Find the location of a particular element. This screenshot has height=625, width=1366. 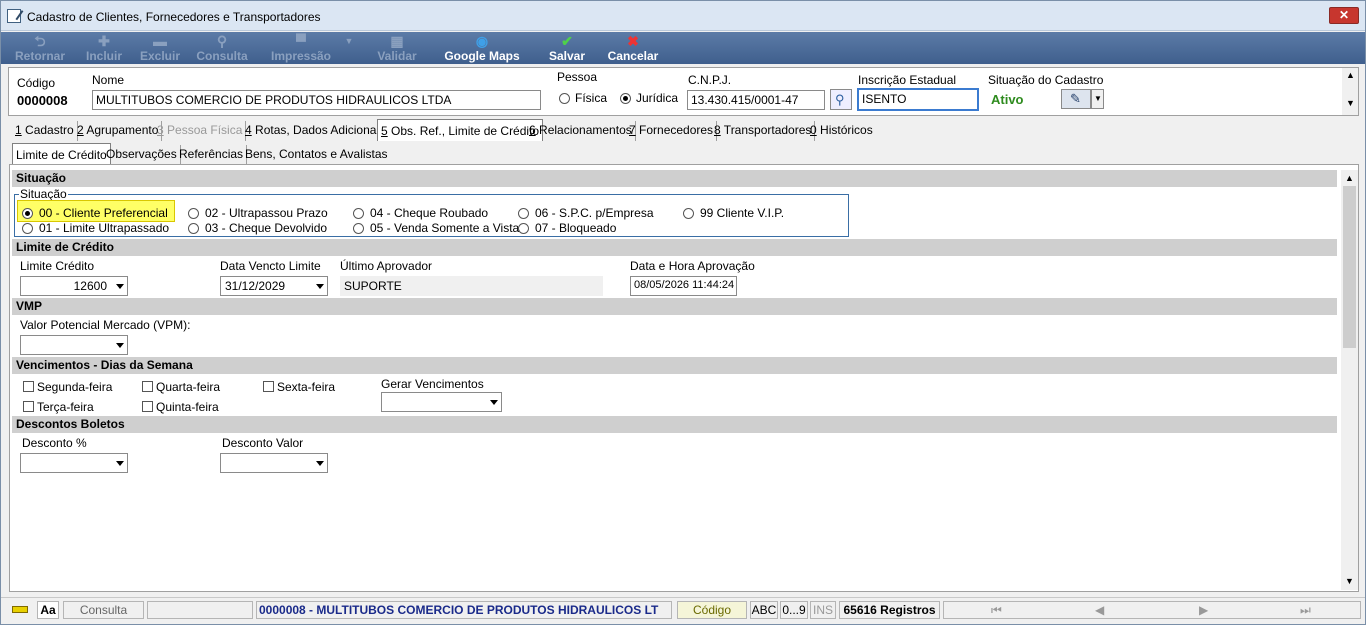

limite-credito-combo: 12600 is located at coordinates (74, 286).